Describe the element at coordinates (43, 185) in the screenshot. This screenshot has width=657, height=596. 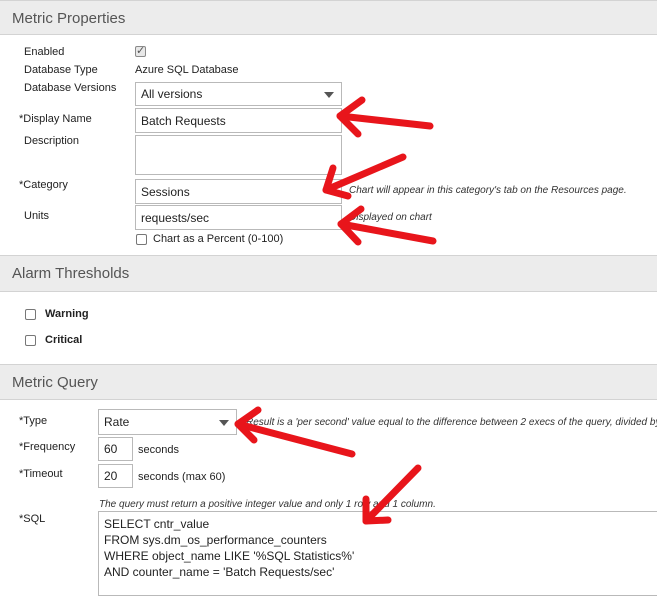
I see `category-label: *Category` at that location.